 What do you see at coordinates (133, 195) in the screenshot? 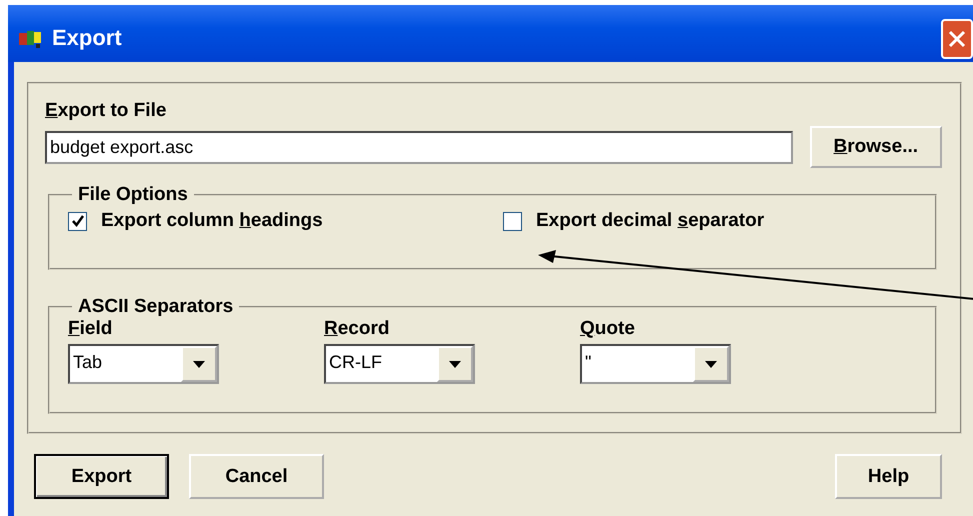
I see `group-title: File Options` at bounding box center [133, 195].